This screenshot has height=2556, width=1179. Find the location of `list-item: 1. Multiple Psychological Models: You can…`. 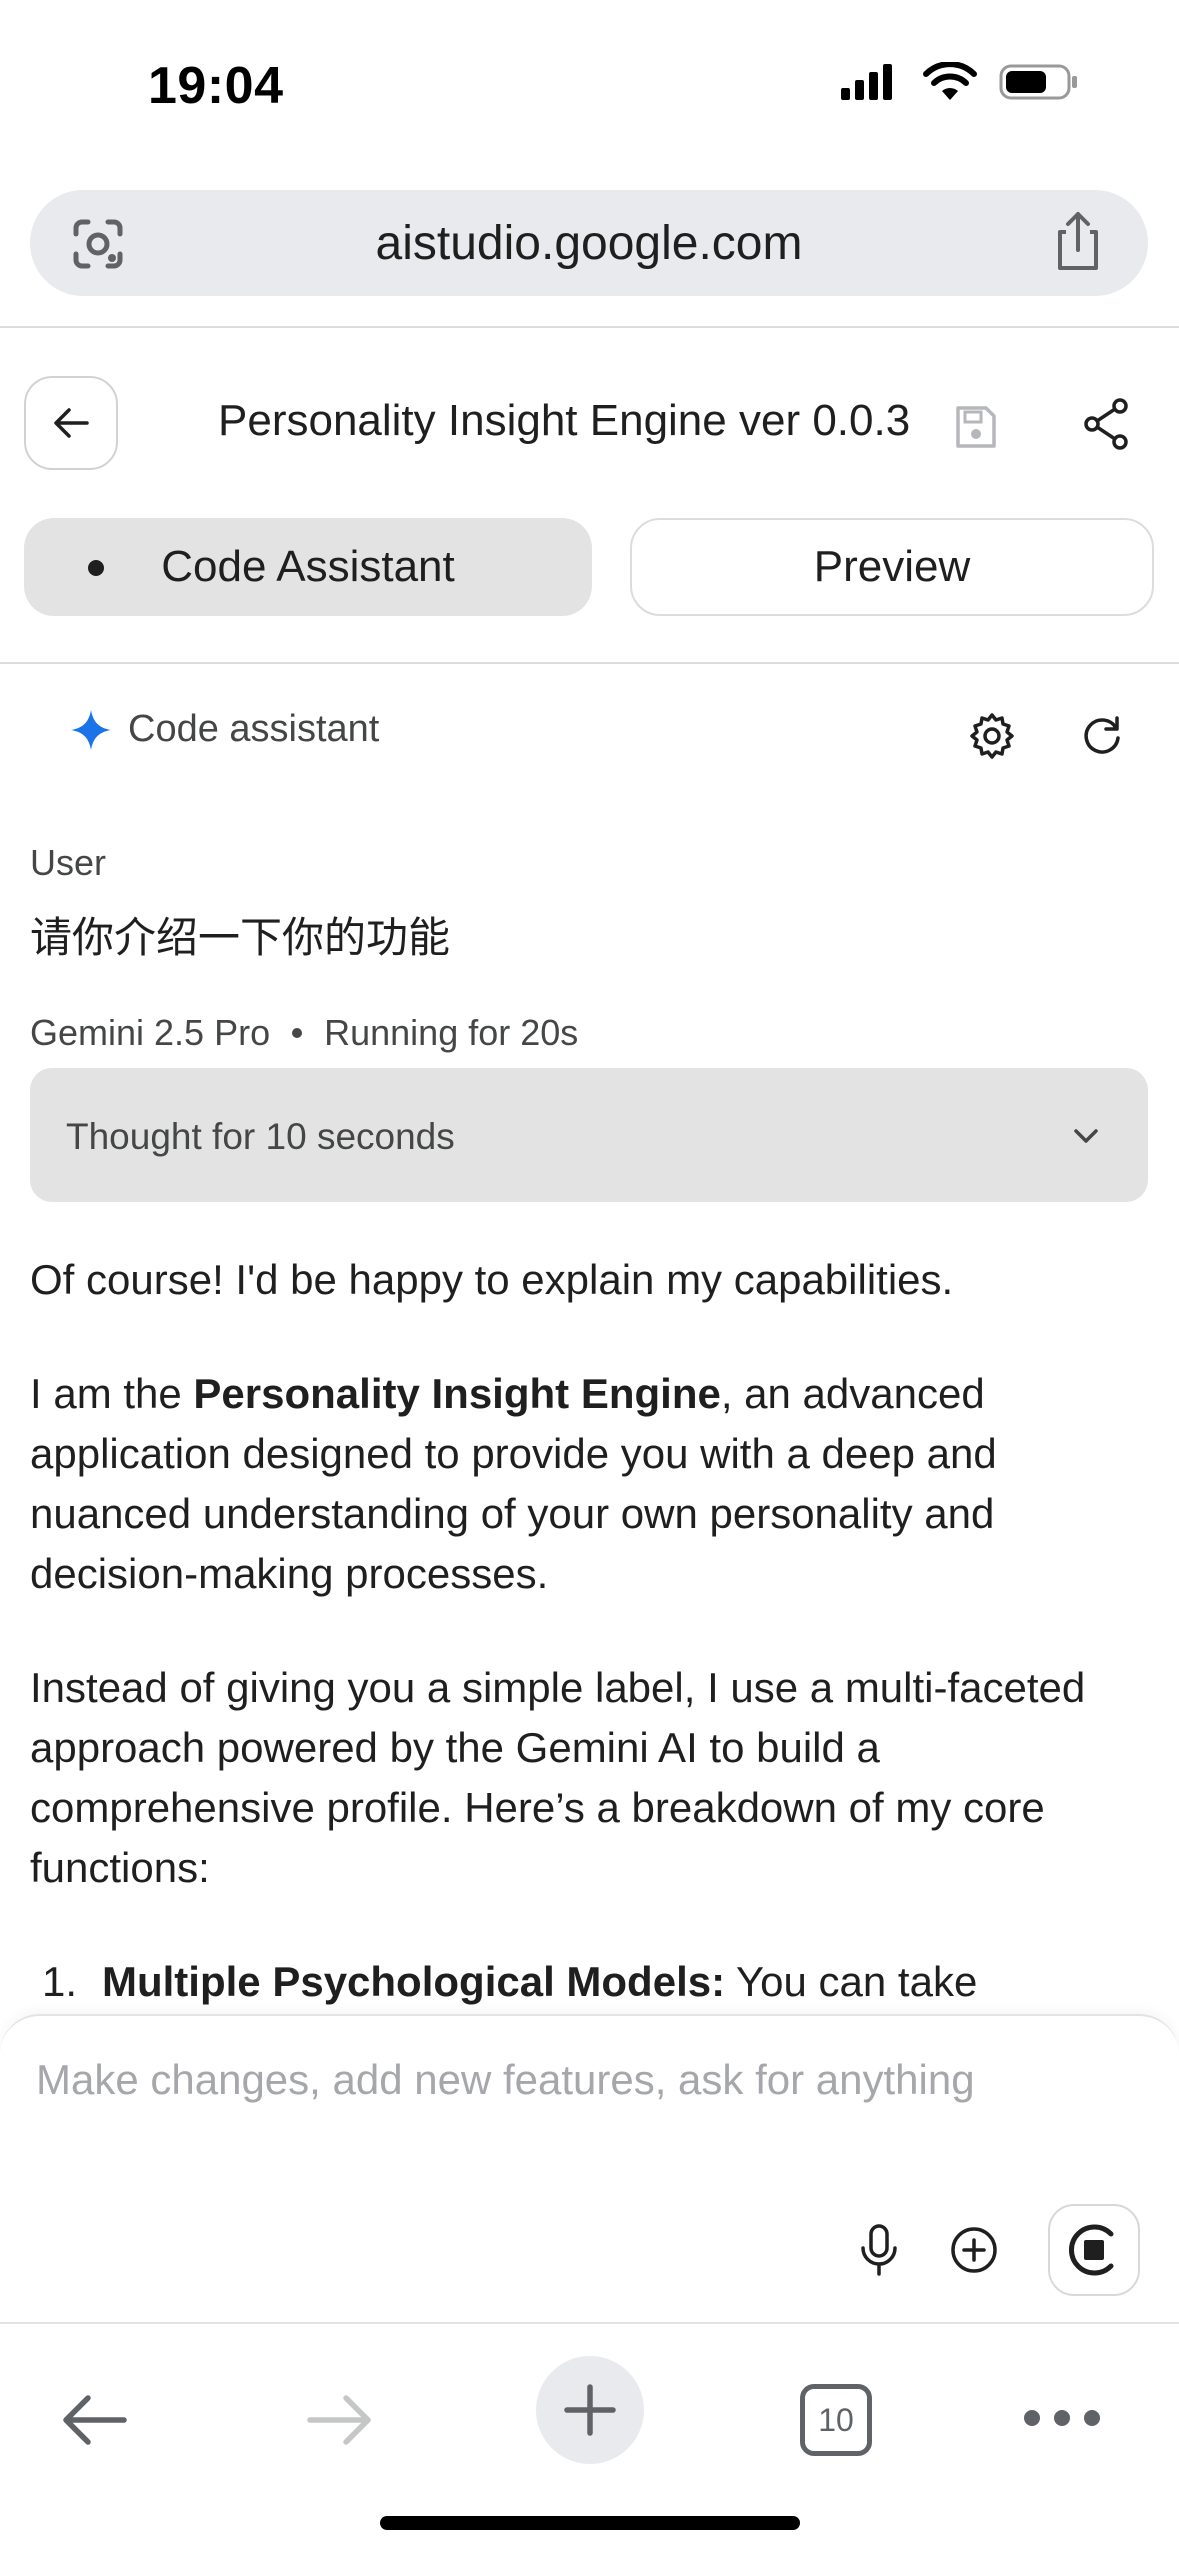

list-item: 1. Multiple Psychological Models: You can… is located at coordinates (590, 1982).